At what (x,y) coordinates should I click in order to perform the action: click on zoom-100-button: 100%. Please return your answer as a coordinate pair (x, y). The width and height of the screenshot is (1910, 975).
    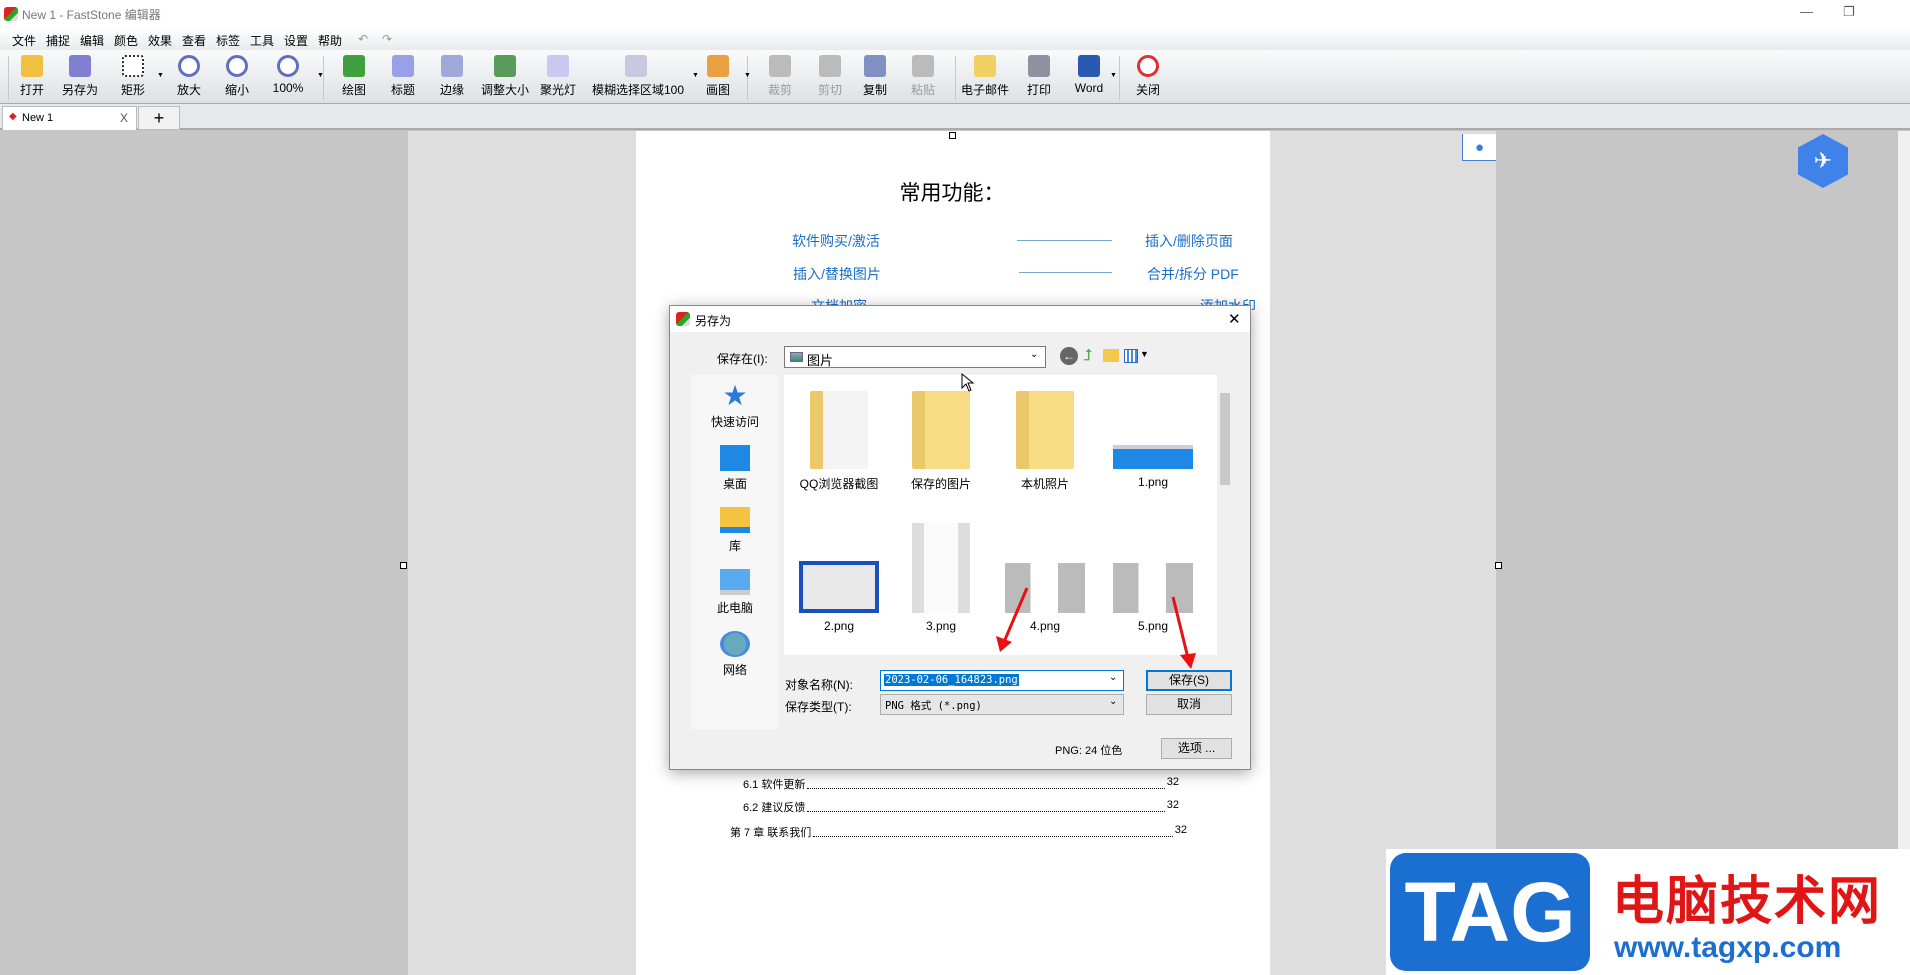
    Looking at the image, I should click on (288, 74).